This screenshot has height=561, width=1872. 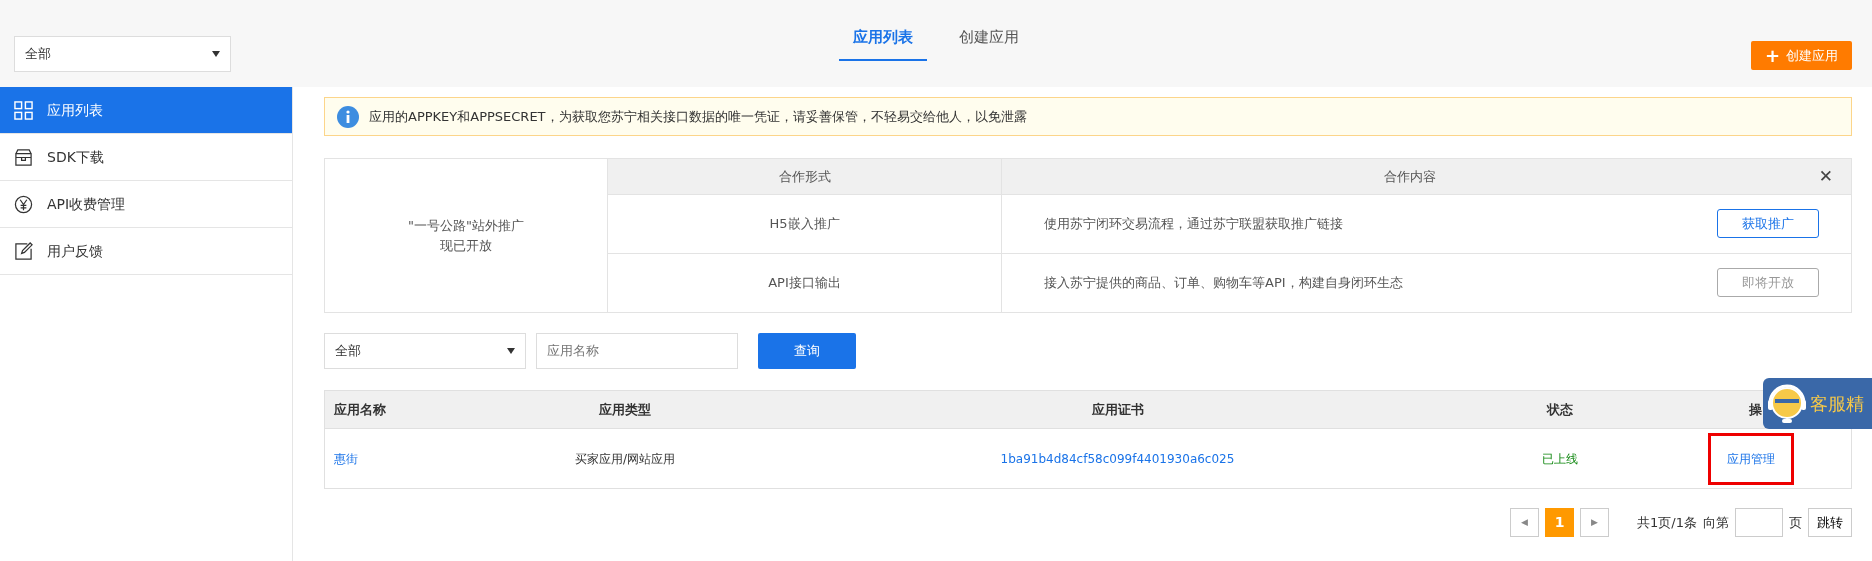 What do you see at coordinates (989, 43) in the screenshot?
I see `tab: 创建应用` at bounding box center [989, 43].